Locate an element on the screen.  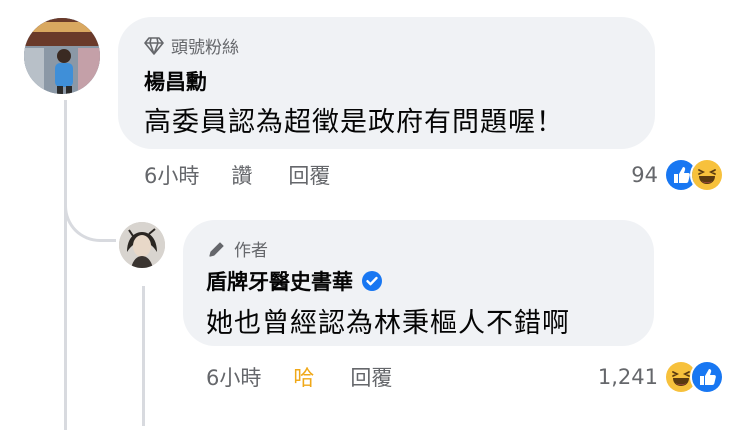
badge-label: 頭號粉絲 is located at coordinates (205, 48).